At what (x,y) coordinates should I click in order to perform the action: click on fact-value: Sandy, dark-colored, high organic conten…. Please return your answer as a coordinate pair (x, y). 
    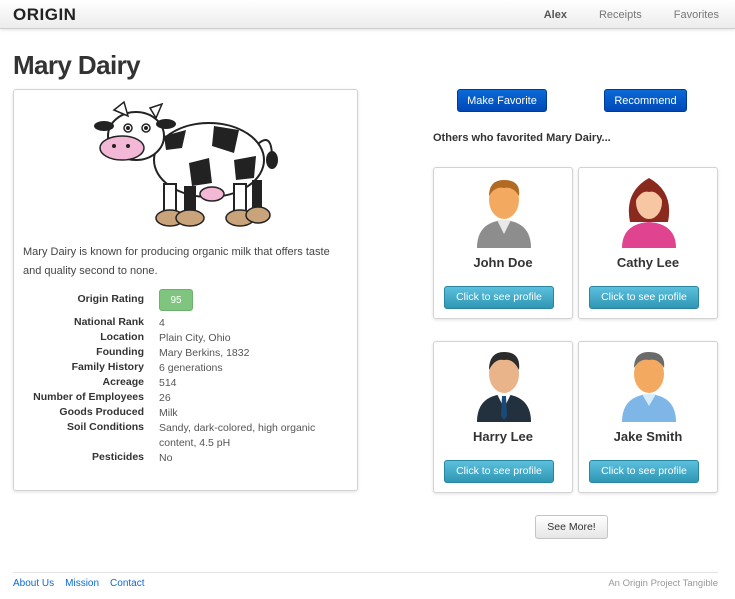
    Looking at the image, I should click on (237, 435).